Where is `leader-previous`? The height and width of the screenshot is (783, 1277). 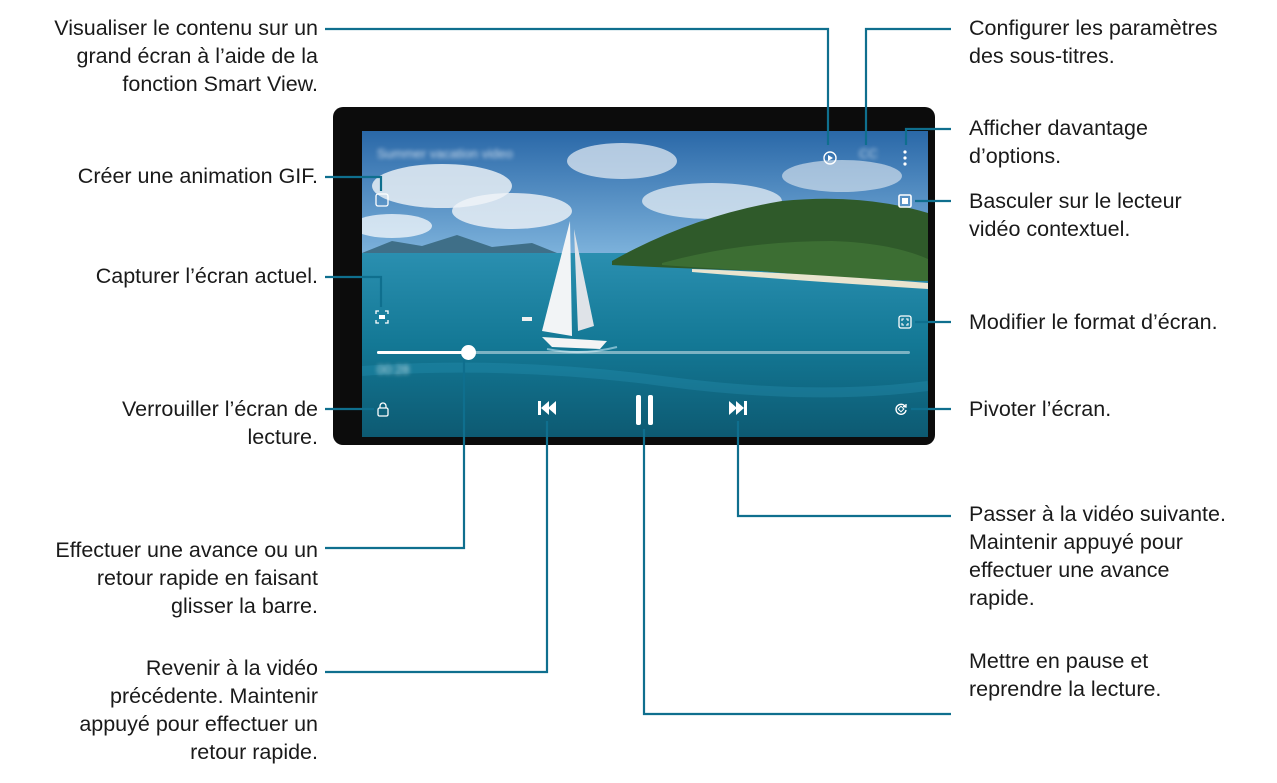
leader-previous is located at coordinates (437, 547).